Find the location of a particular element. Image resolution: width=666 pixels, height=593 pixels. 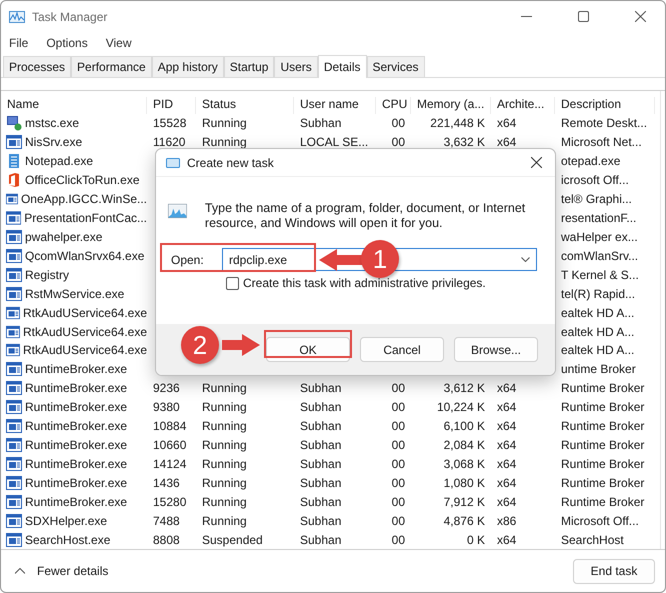

fewer-details-link: Fewer details is located at coordinates (72, 571).